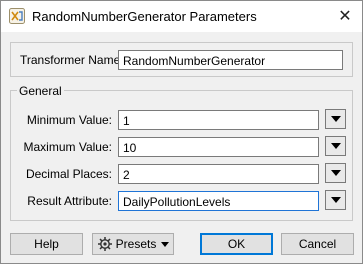 Image resolution: width=363 pixels, height=264 pixels. What do you see at coordinates (105, 244) in the screenshot?
I see `gear-icon` at bounding box center [105, 244].